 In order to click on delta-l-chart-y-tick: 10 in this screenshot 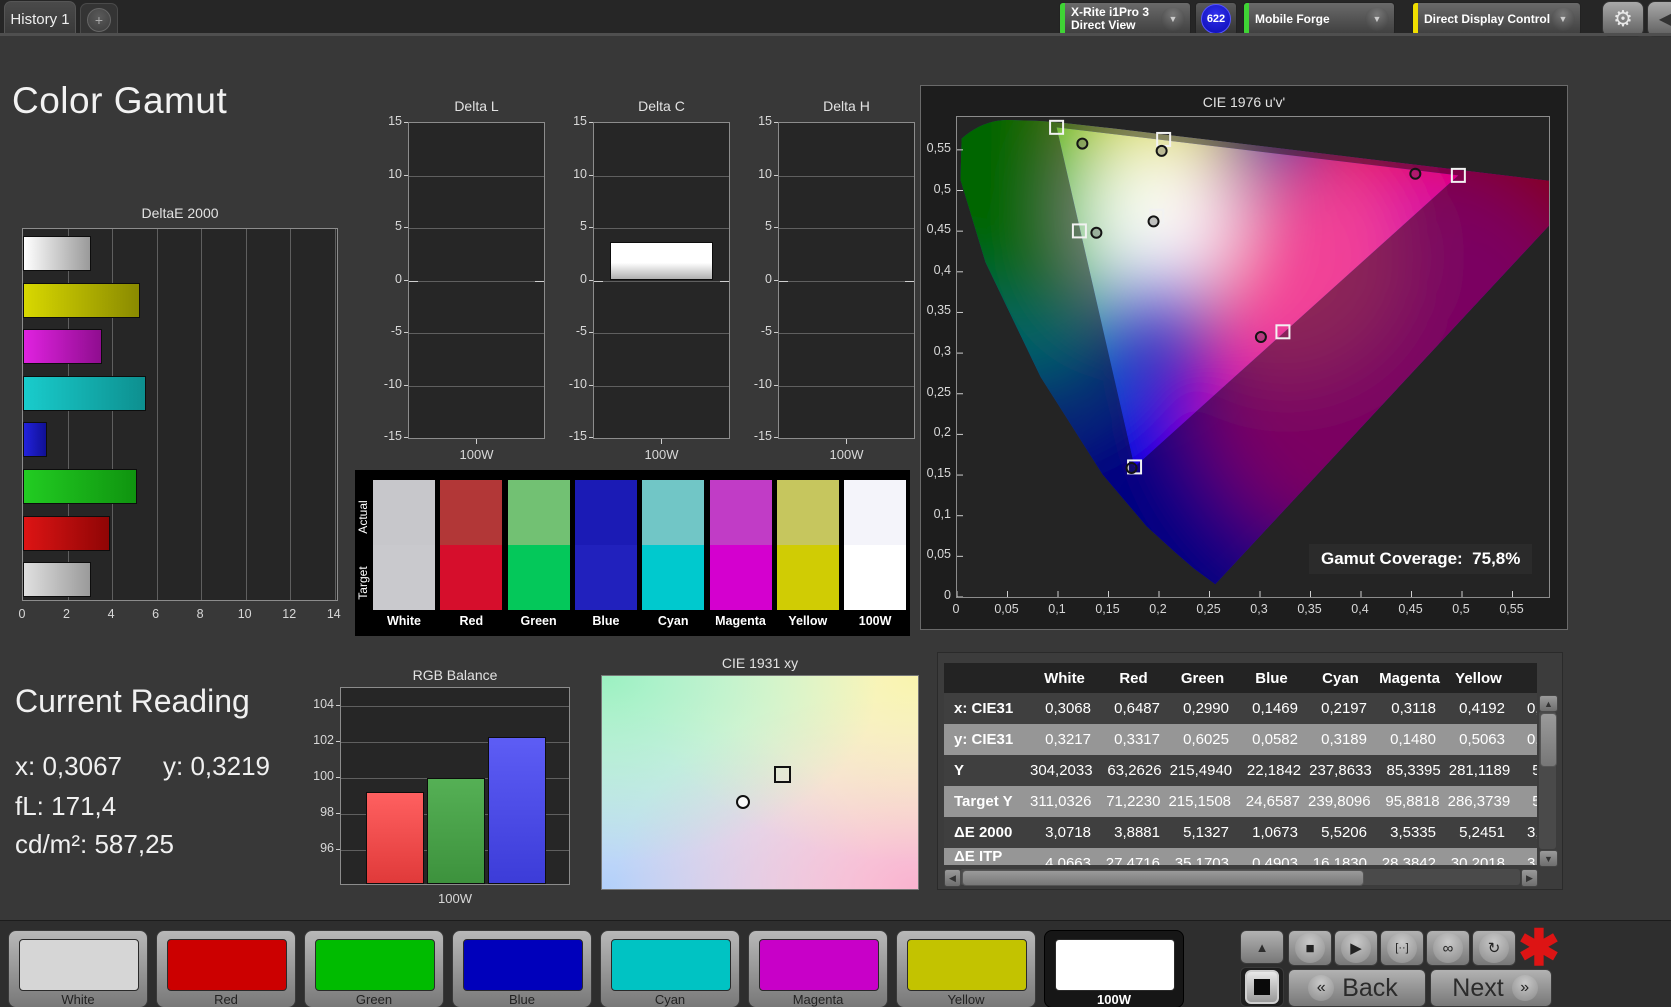, I will do `click(395, 173)`.